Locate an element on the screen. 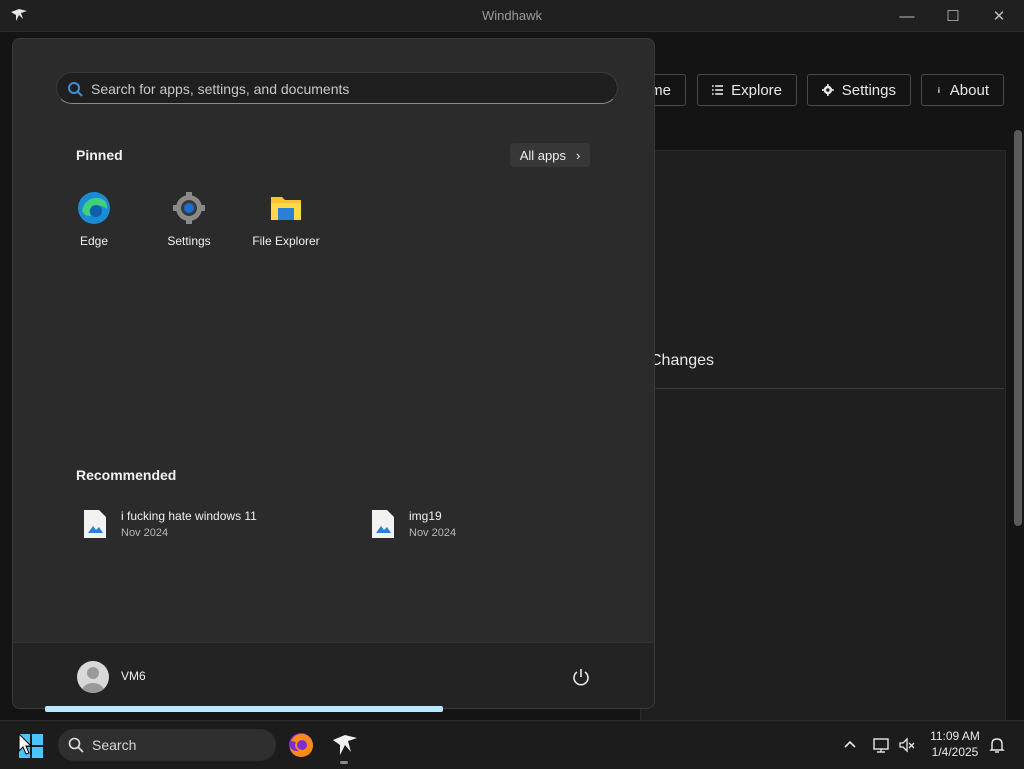 This screenshot has height=769, width=1024. nav-about-label: About is located at coordinates (969, 90).